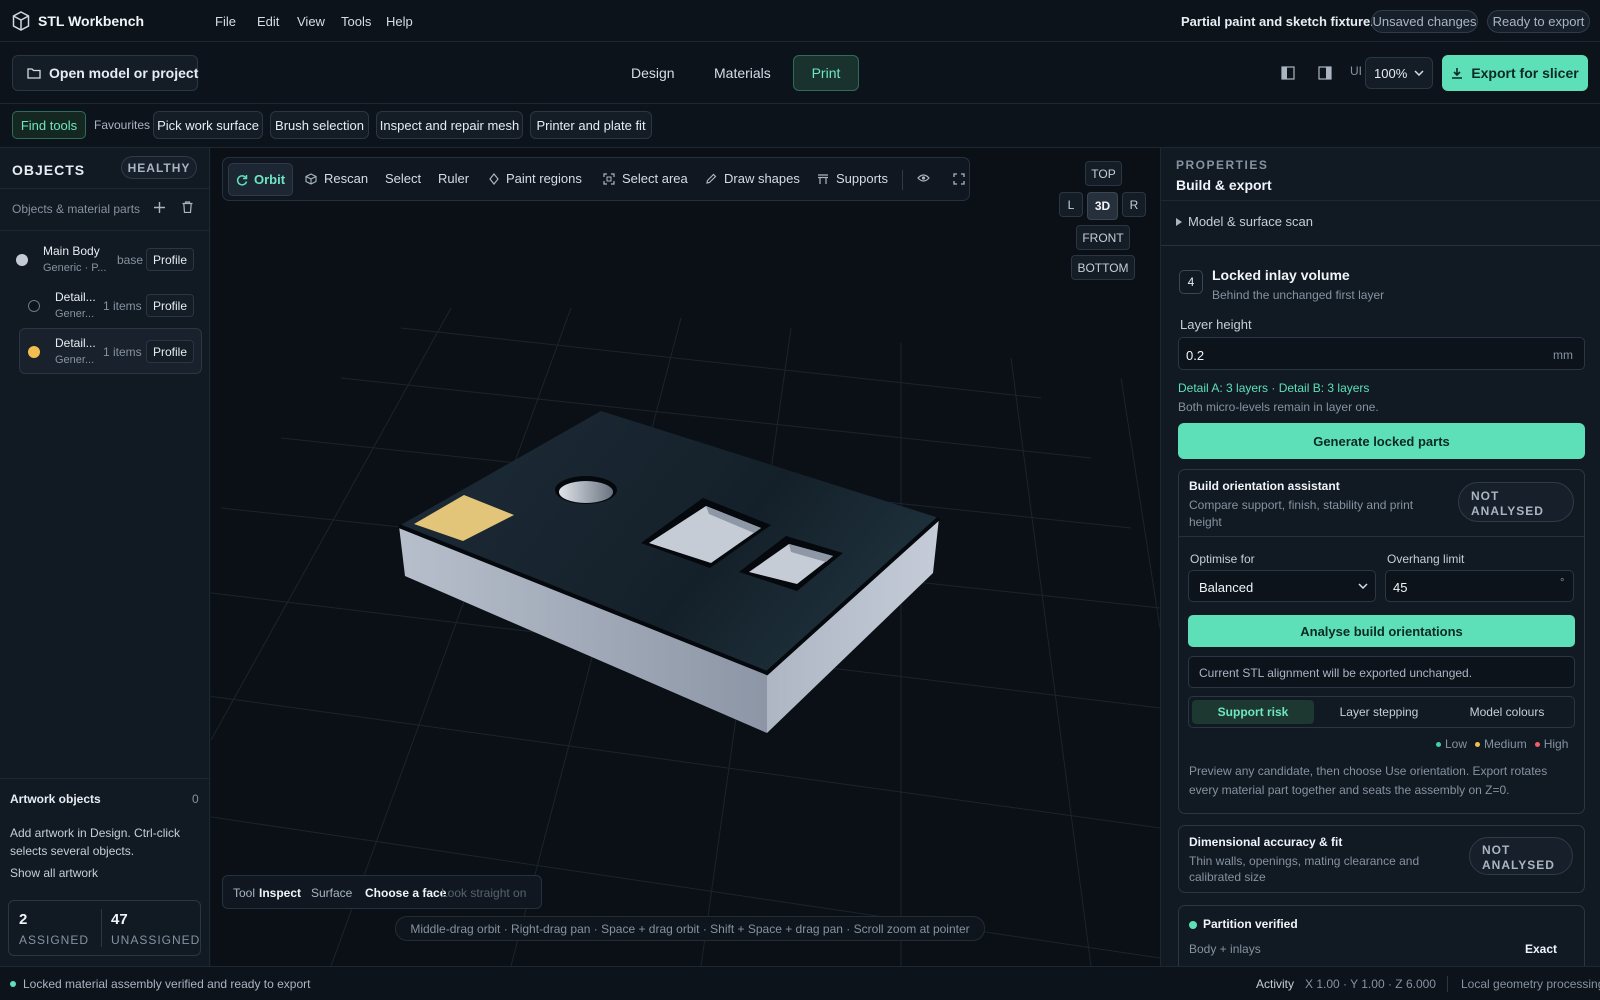  Describe the element at coordinates (453, 178) in the screenshot. I see `tool-ruler: Ruler` at that location.